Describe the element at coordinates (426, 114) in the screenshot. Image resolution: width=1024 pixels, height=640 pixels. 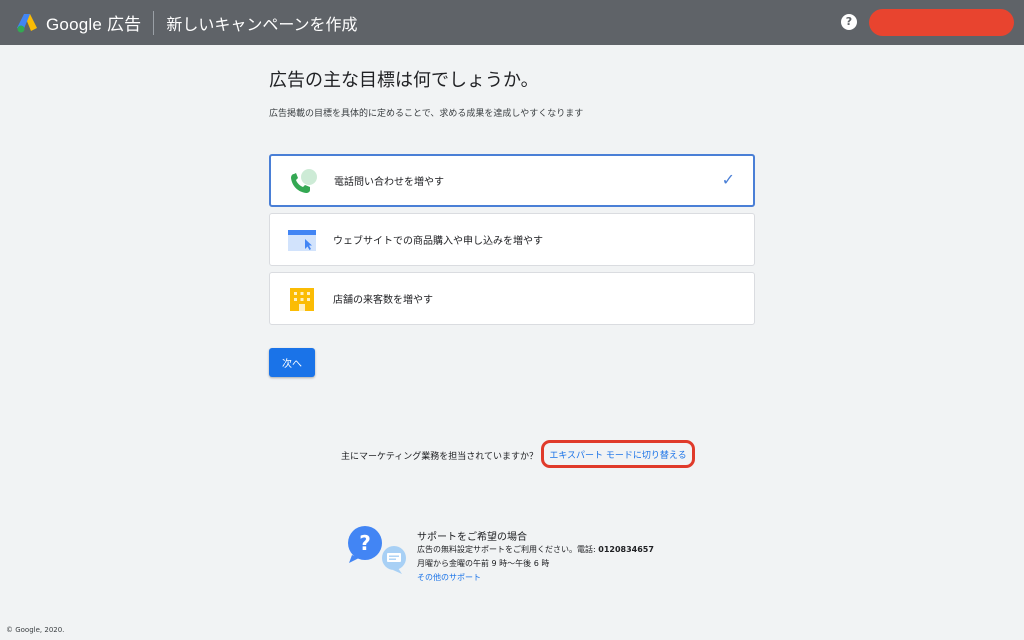
I see `goal-subtext: 広告掲載の目標を具体的に定めることで、求める成果を達成しやすくなります` at that location.